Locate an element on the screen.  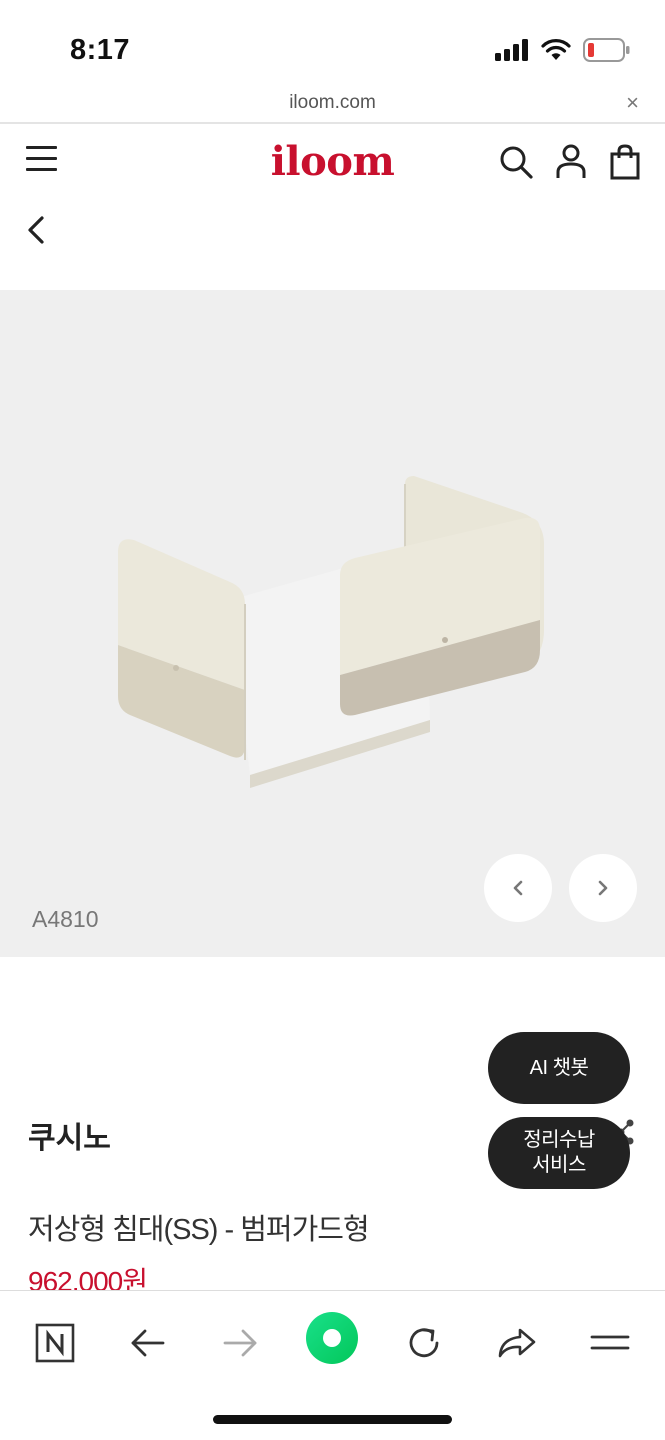
product-image is located at coordinates (331, 632).